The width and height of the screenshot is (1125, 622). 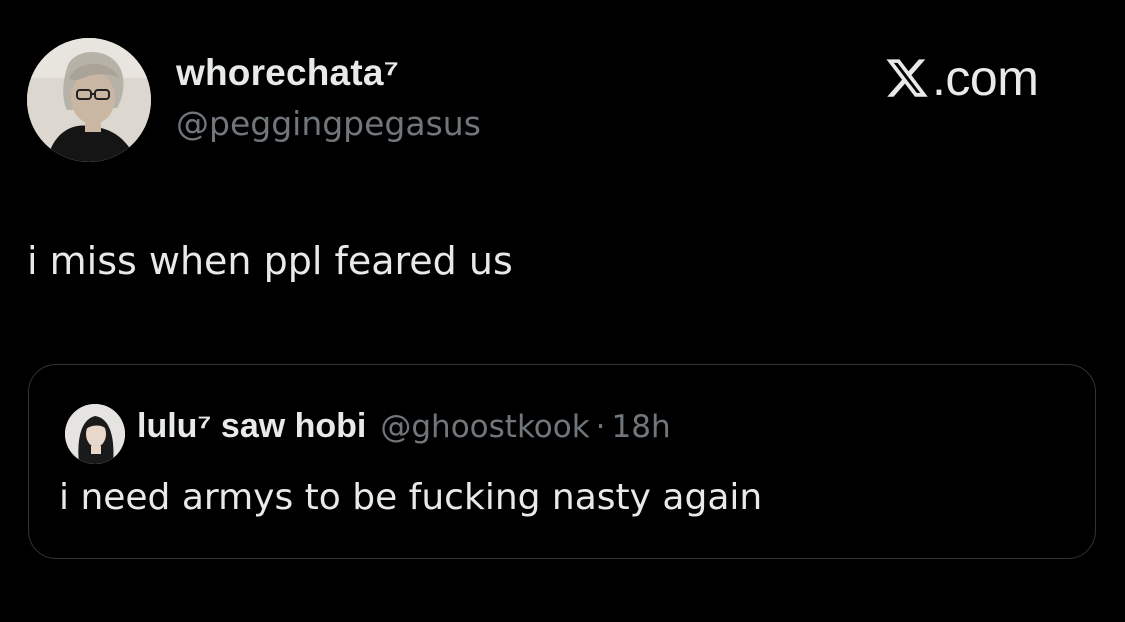 I want to click on x-com-watermark: .com, so click(x=961, y=78).